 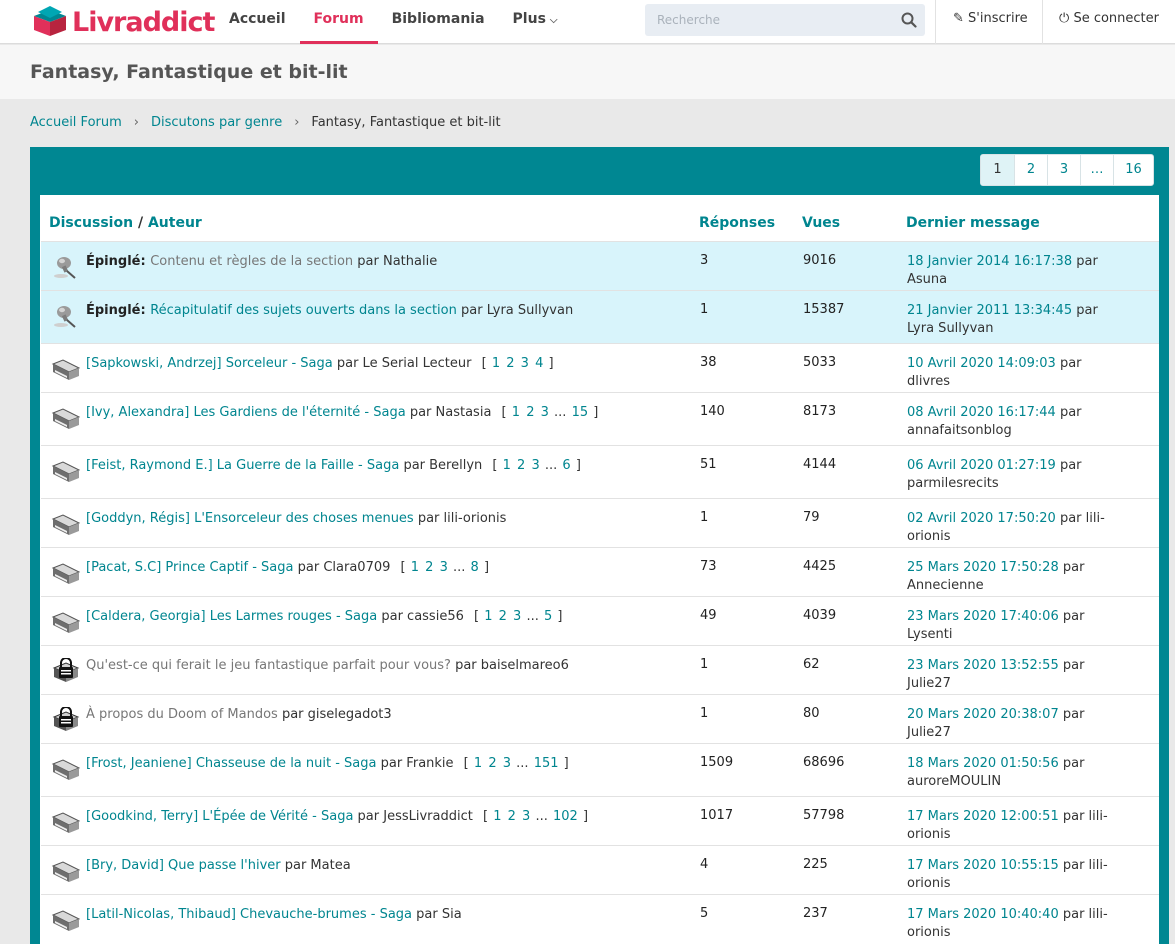 I want to click on topic-page-link: 5, so click(x=548, y=616).